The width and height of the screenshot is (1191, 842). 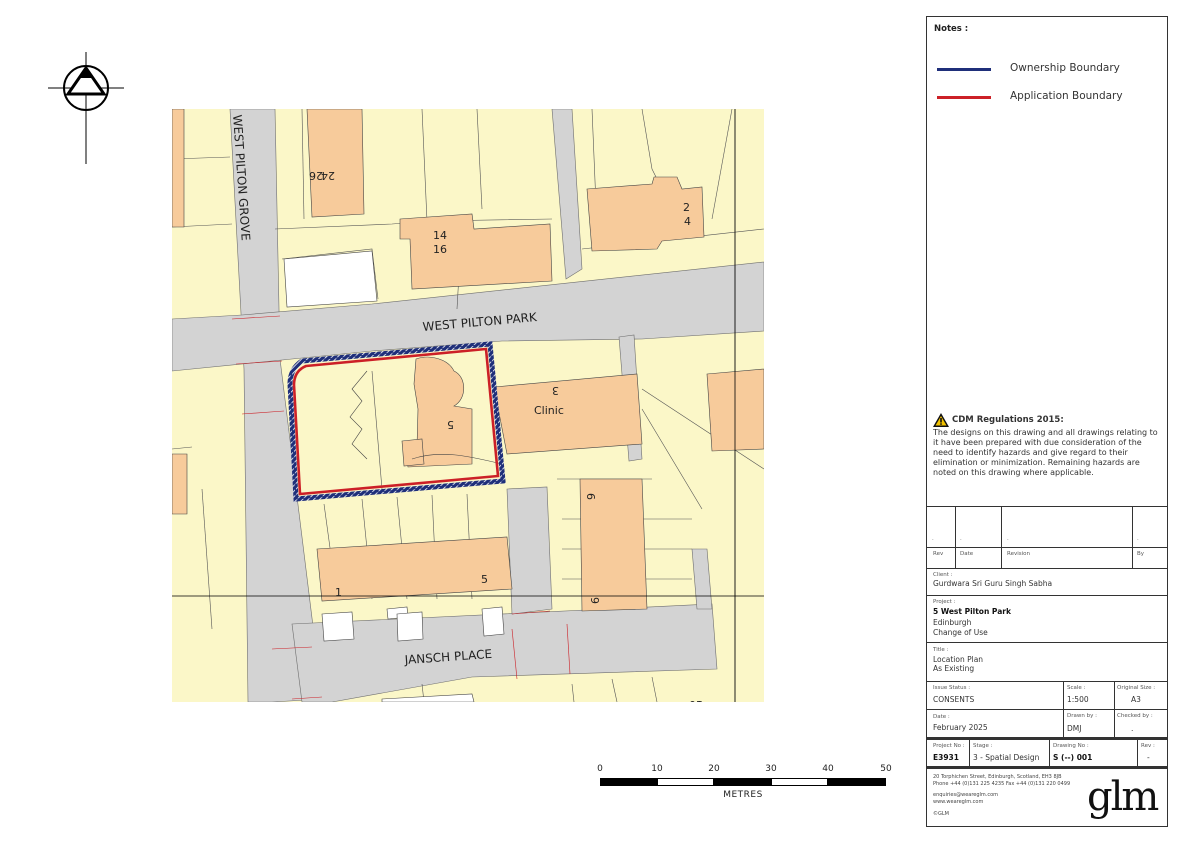 I want to click on drawn-by-value: DMJ, so click(x=1074, y=728).